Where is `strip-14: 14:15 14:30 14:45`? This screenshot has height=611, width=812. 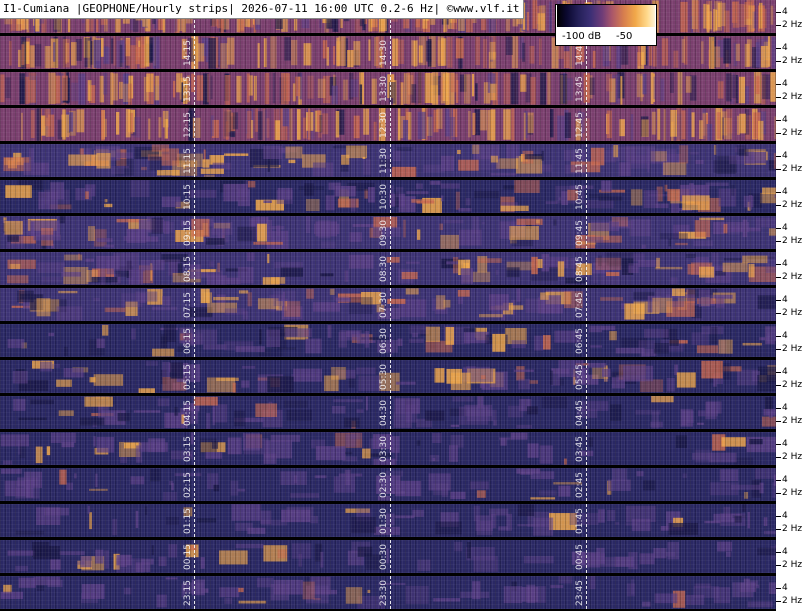 strip-14: 14:15 14:30 14:45 is located at coordinates (388, 52).